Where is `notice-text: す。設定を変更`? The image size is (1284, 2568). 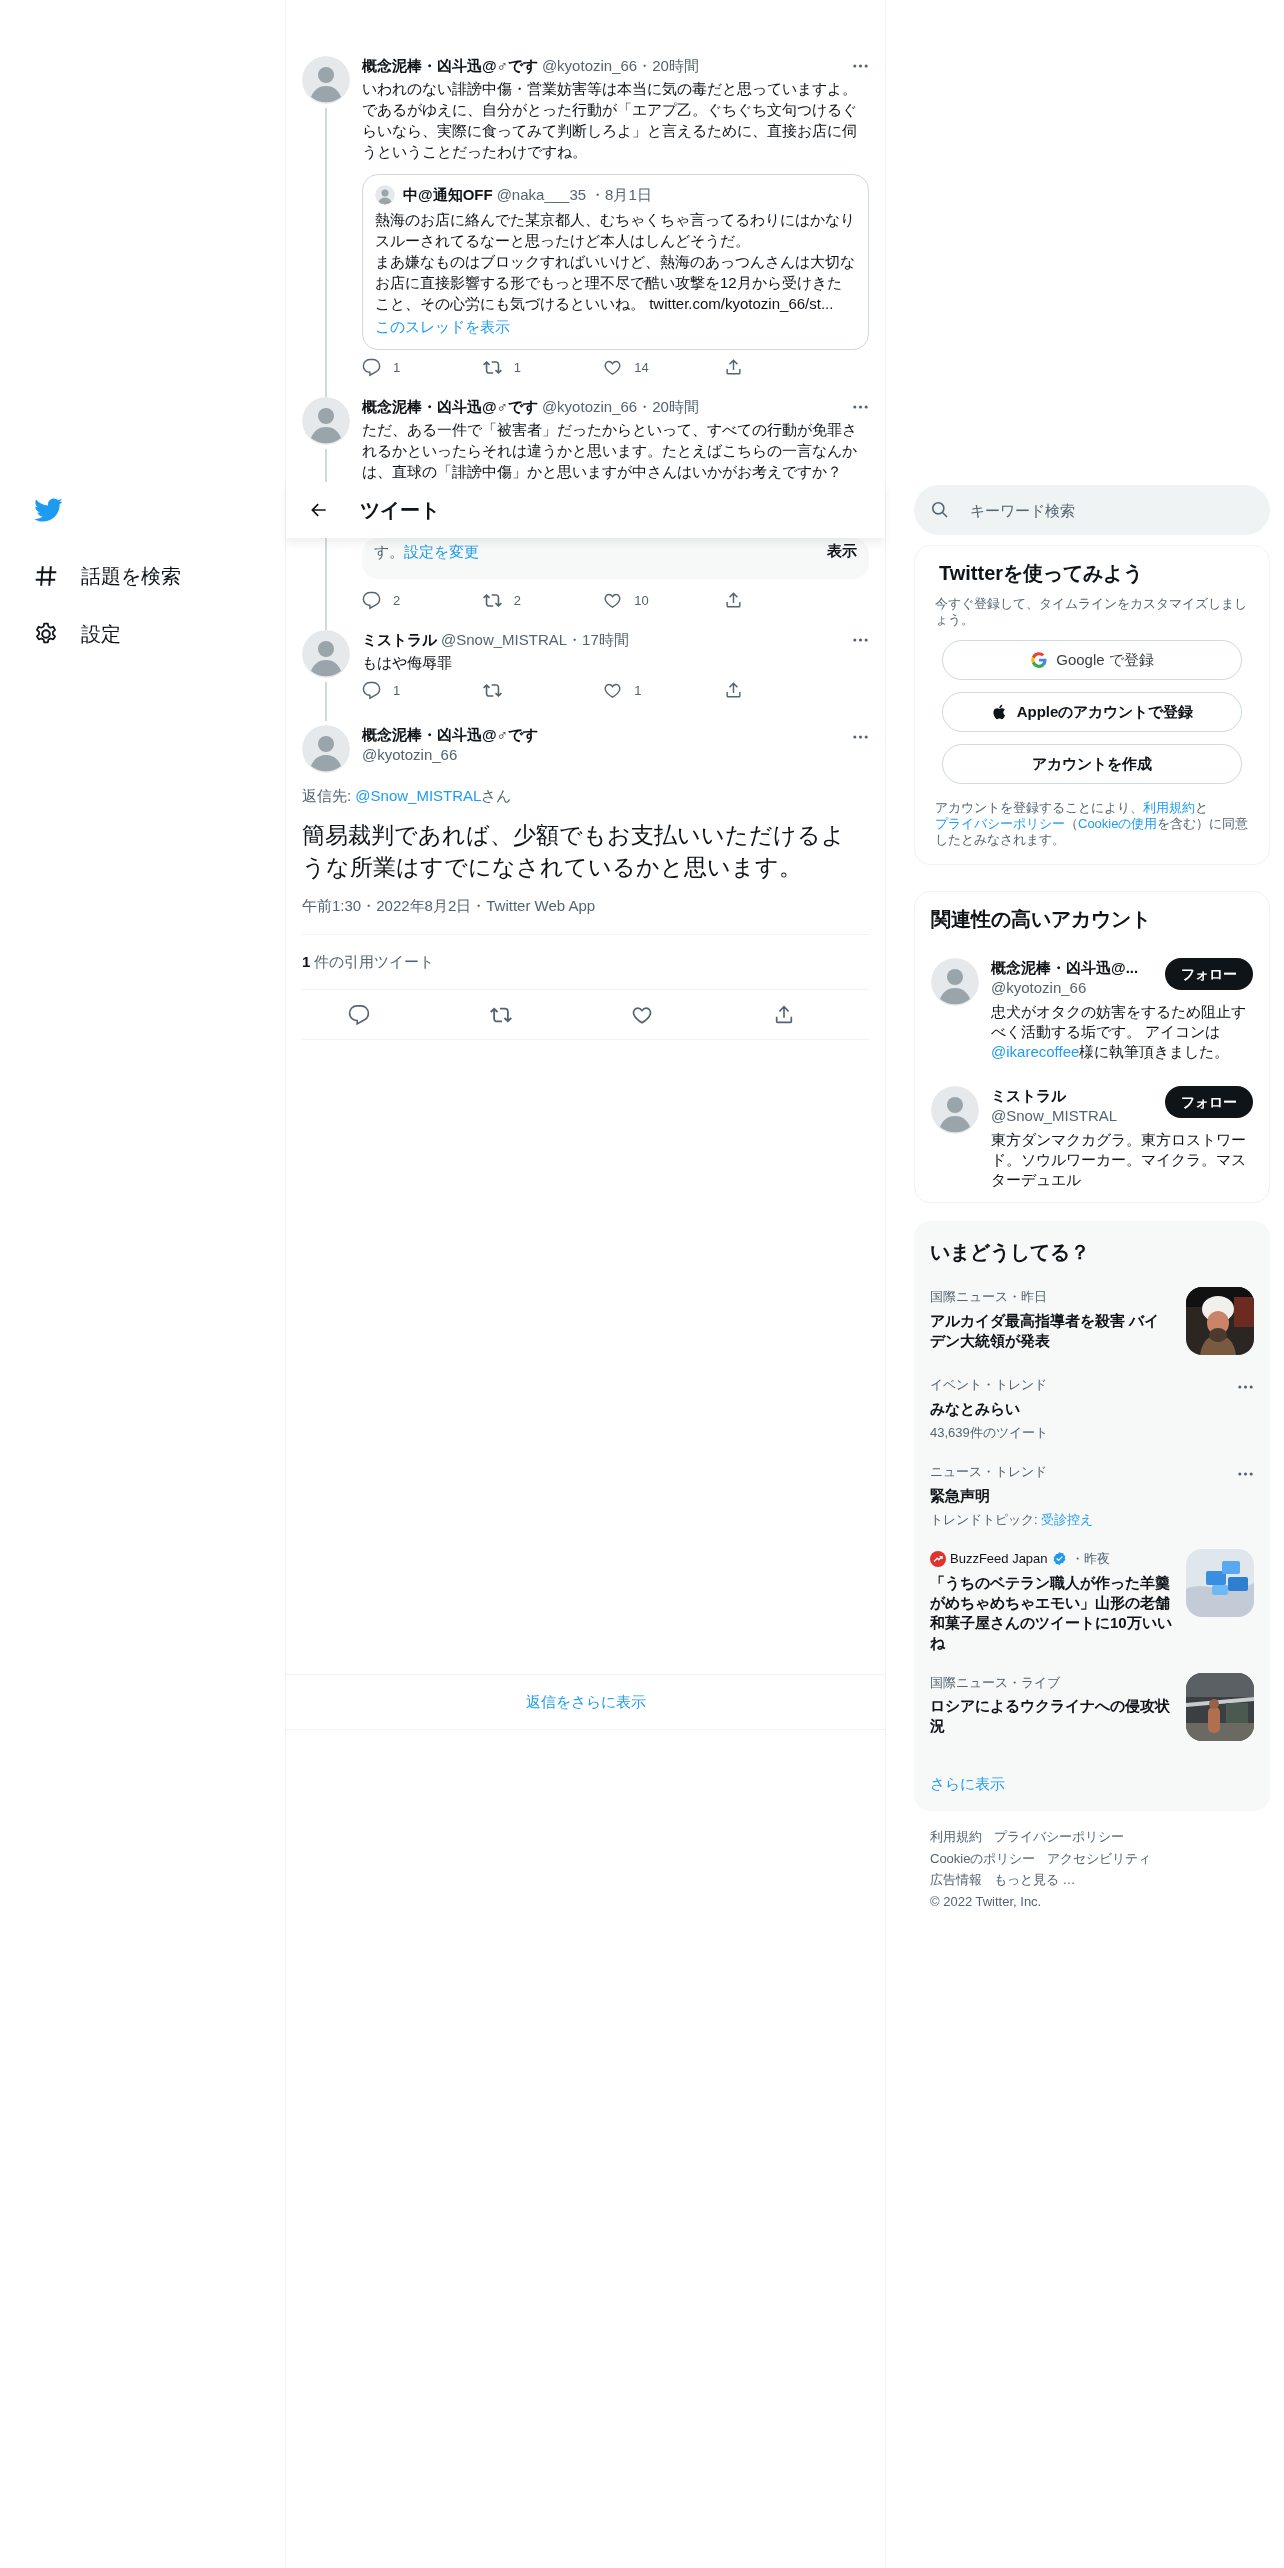
notice-text: す。設定を変更 is located at coordinates (426, 552).